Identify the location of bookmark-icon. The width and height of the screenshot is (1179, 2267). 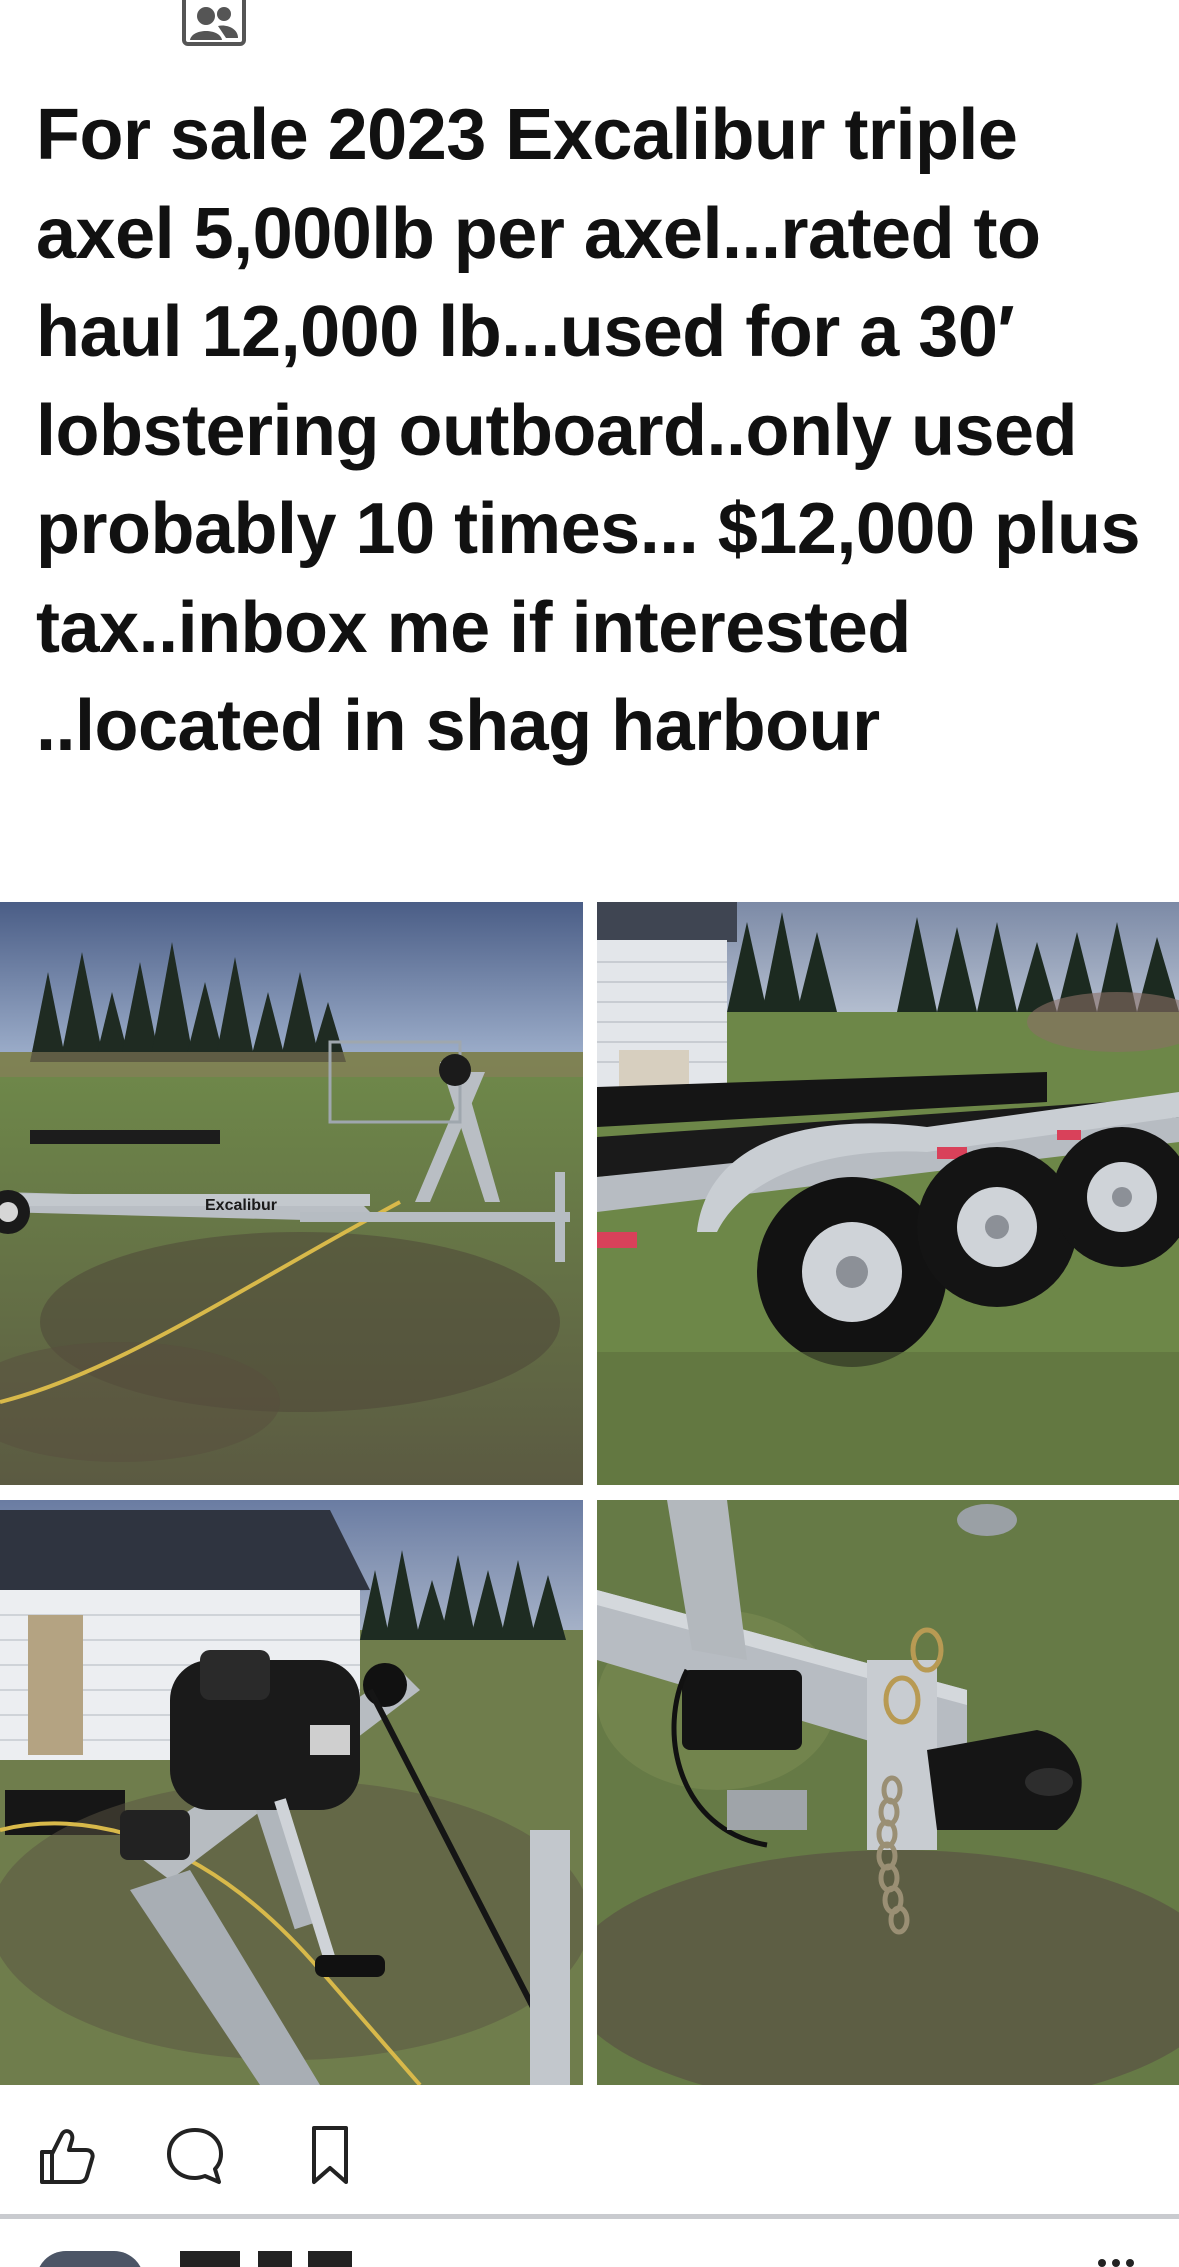
(330, 2155).